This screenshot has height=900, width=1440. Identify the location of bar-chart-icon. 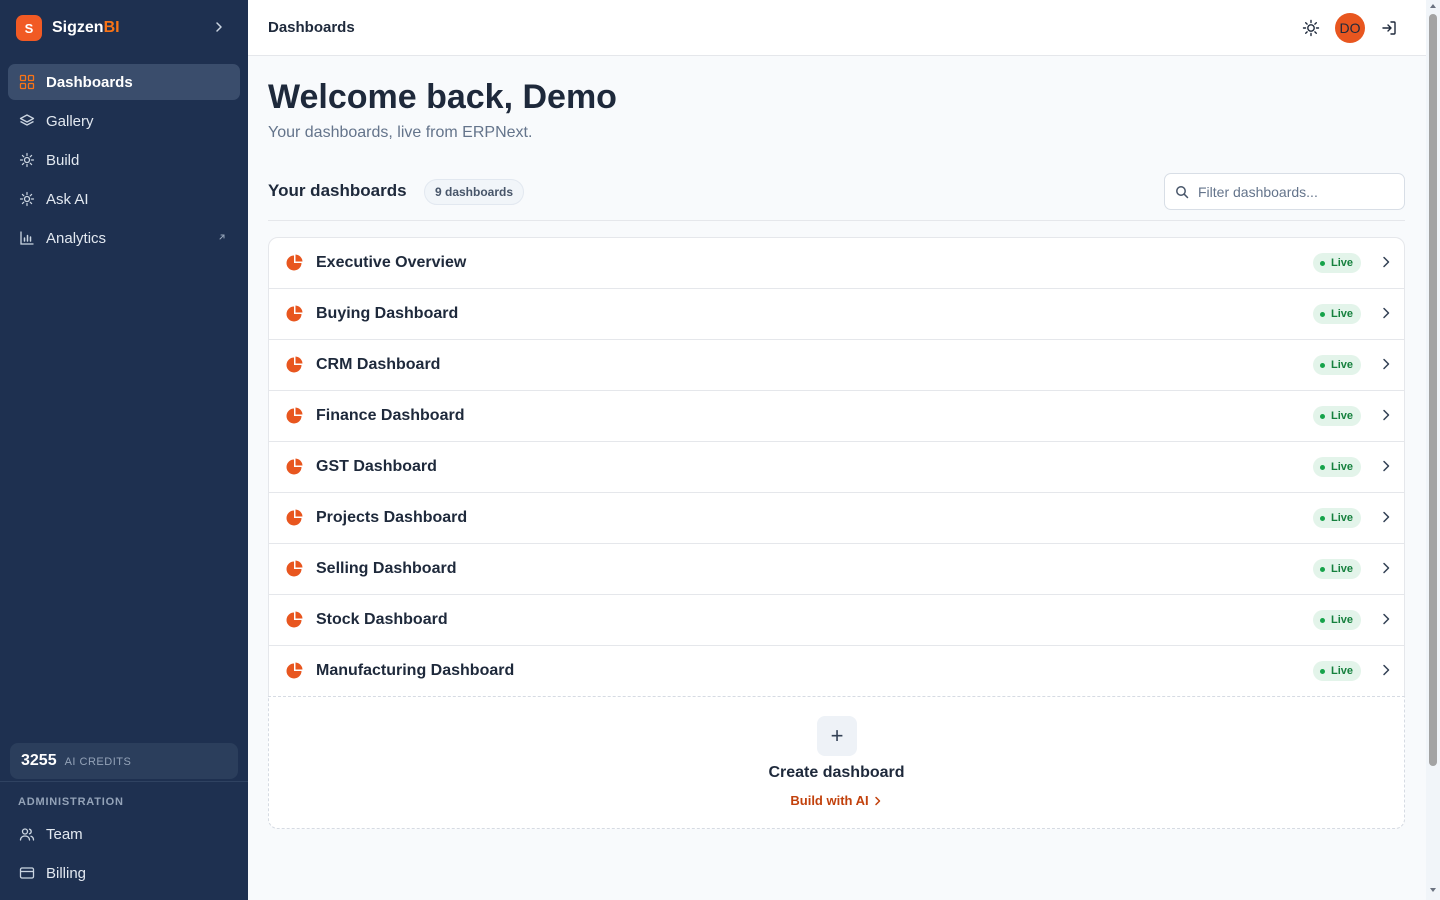
(27, 238).